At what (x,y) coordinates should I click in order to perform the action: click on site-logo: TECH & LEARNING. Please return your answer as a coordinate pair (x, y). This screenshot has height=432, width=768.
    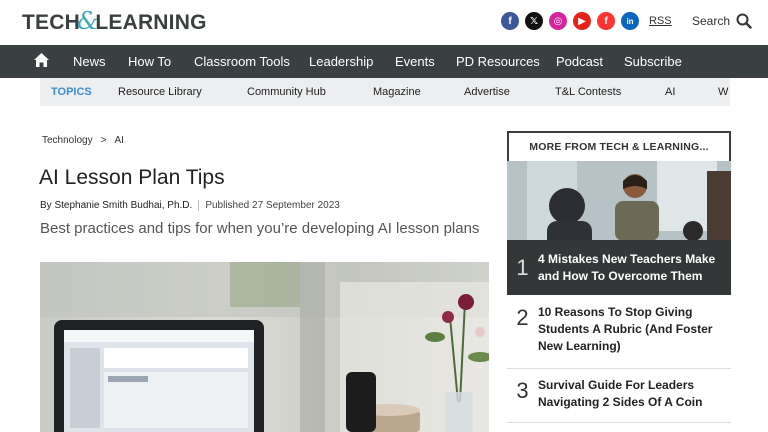
    Looking at the image, I should click on (114, 21).